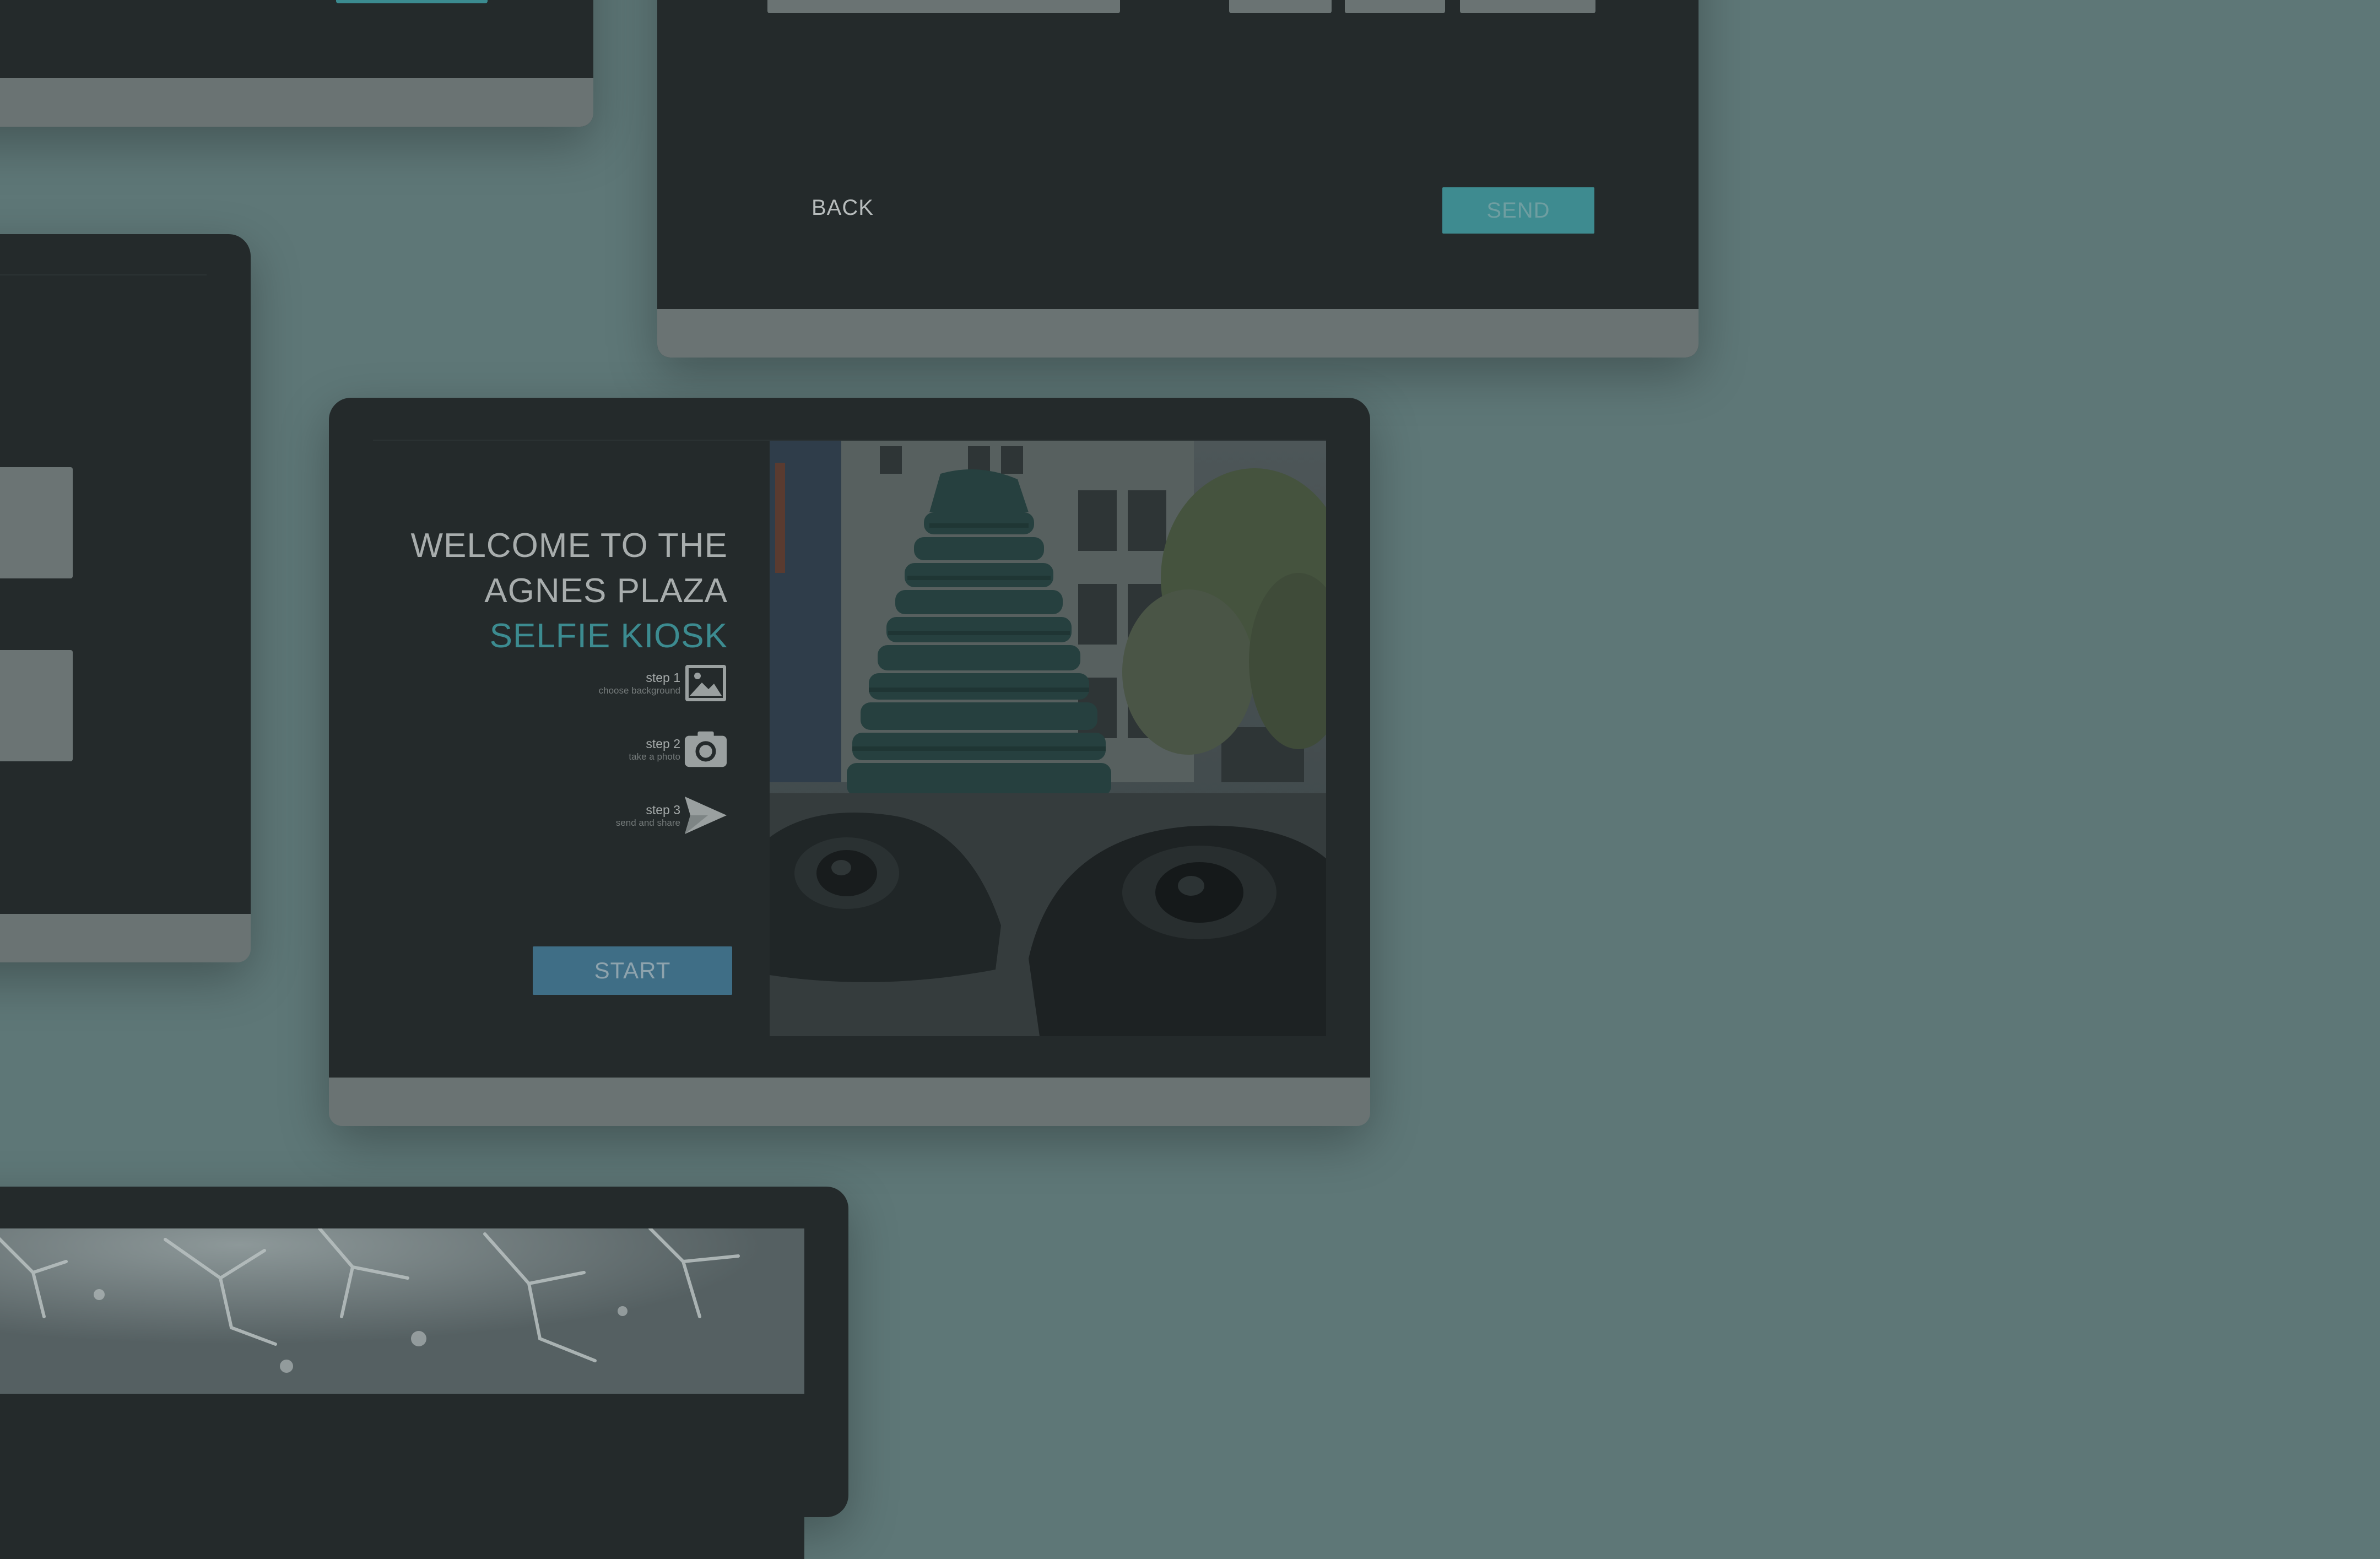  I want to click on step-2-label: step 2, so click(663, 743).